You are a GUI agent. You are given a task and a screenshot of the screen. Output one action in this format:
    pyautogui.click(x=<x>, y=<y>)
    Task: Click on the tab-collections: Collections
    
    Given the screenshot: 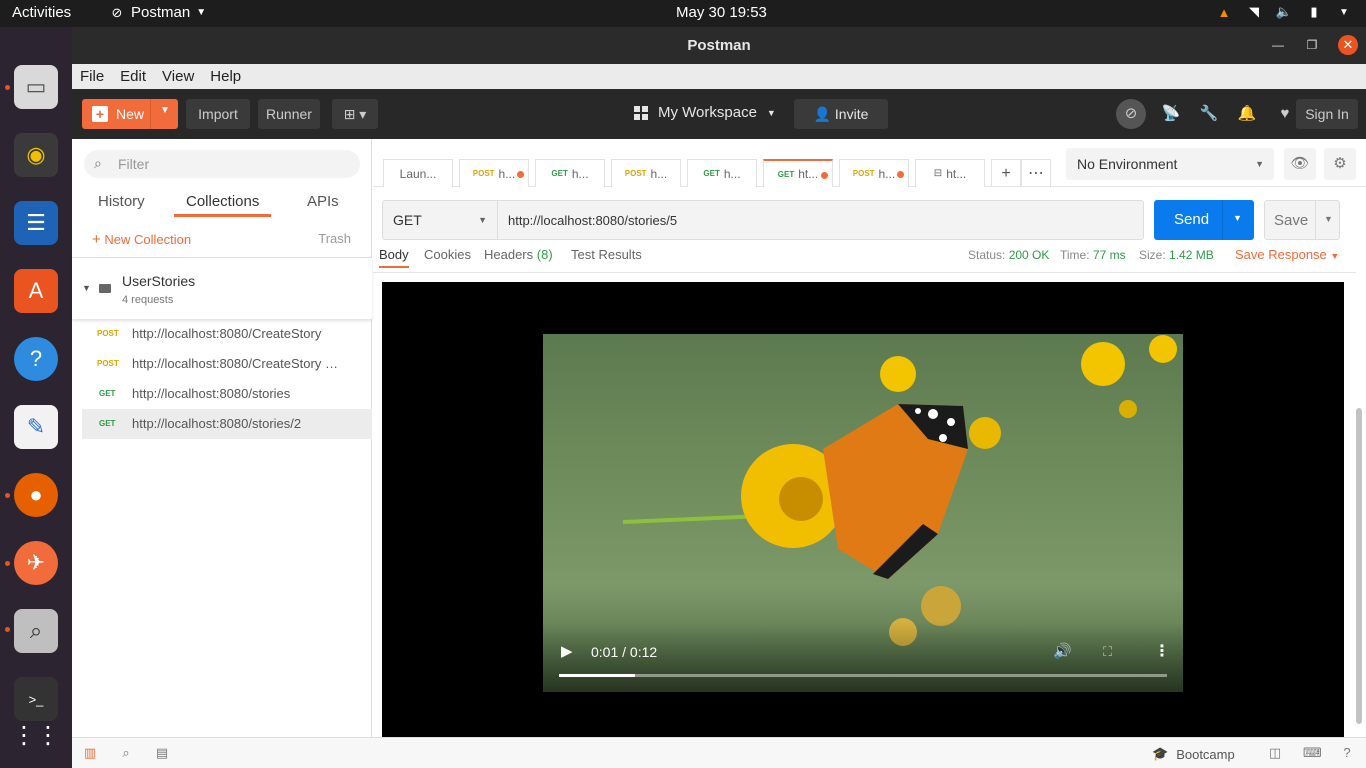 What is the action you would take?
    pyautogui.click(x=223, y=205)
    